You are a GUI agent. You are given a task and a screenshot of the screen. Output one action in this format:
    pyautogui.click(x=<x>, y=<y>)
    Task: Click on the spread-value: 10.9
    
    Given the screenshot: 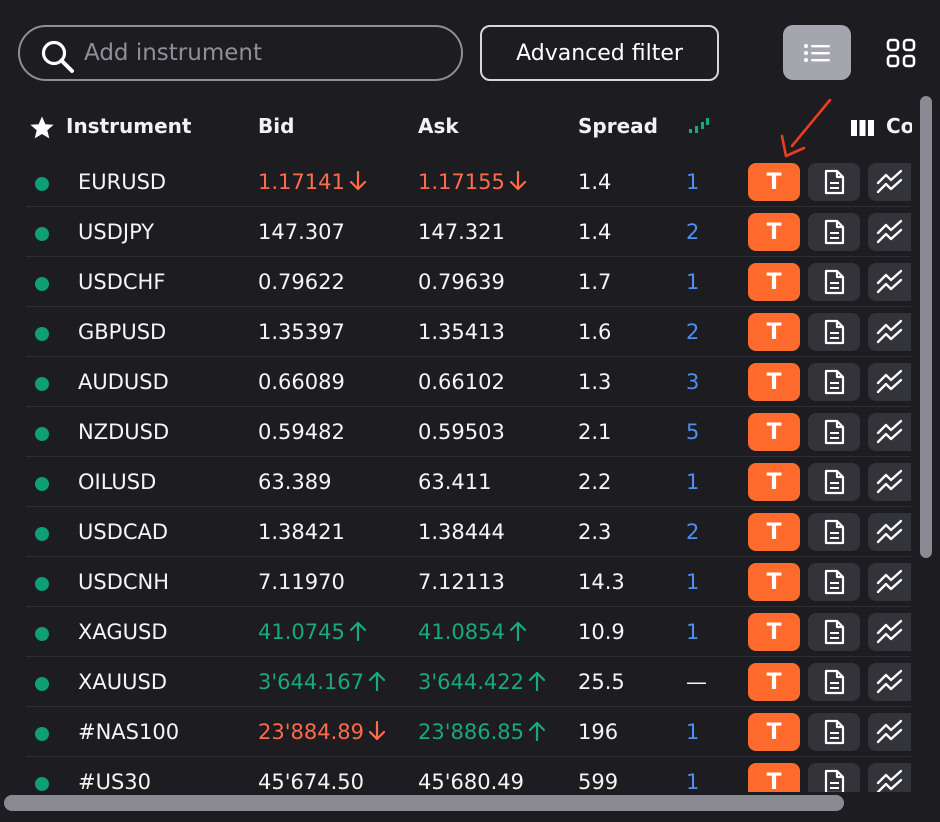 What is the action you would take?
    pyautogui.click(x=601, y=632)
    